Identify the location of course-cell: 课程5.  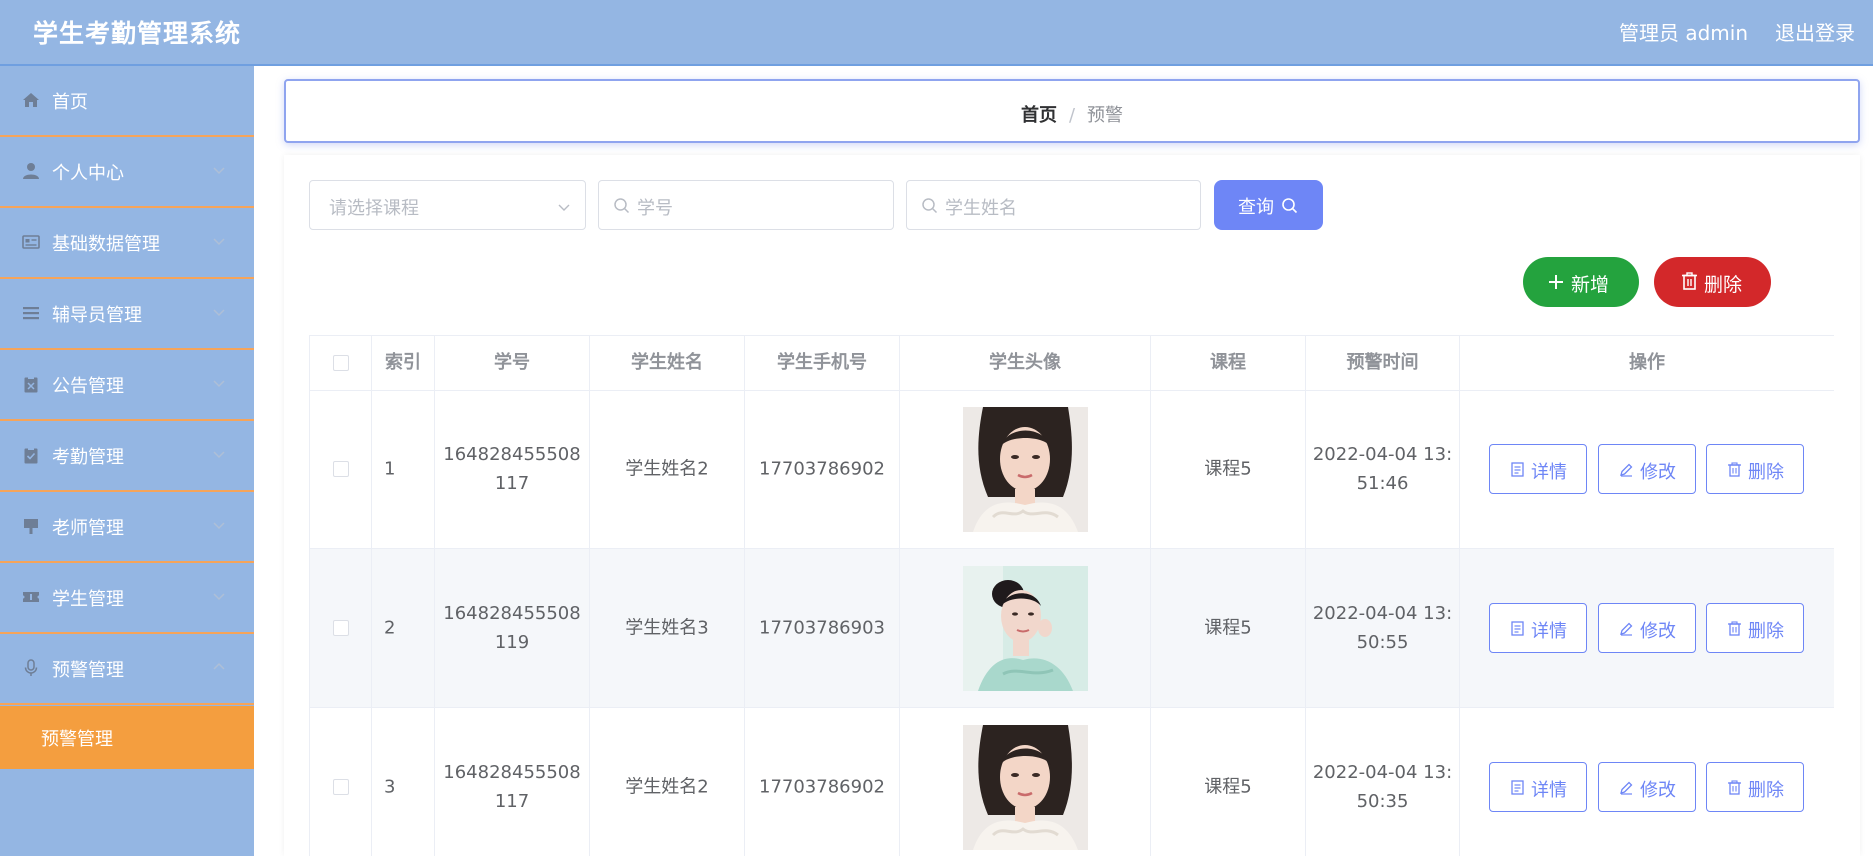
(1228, 782).